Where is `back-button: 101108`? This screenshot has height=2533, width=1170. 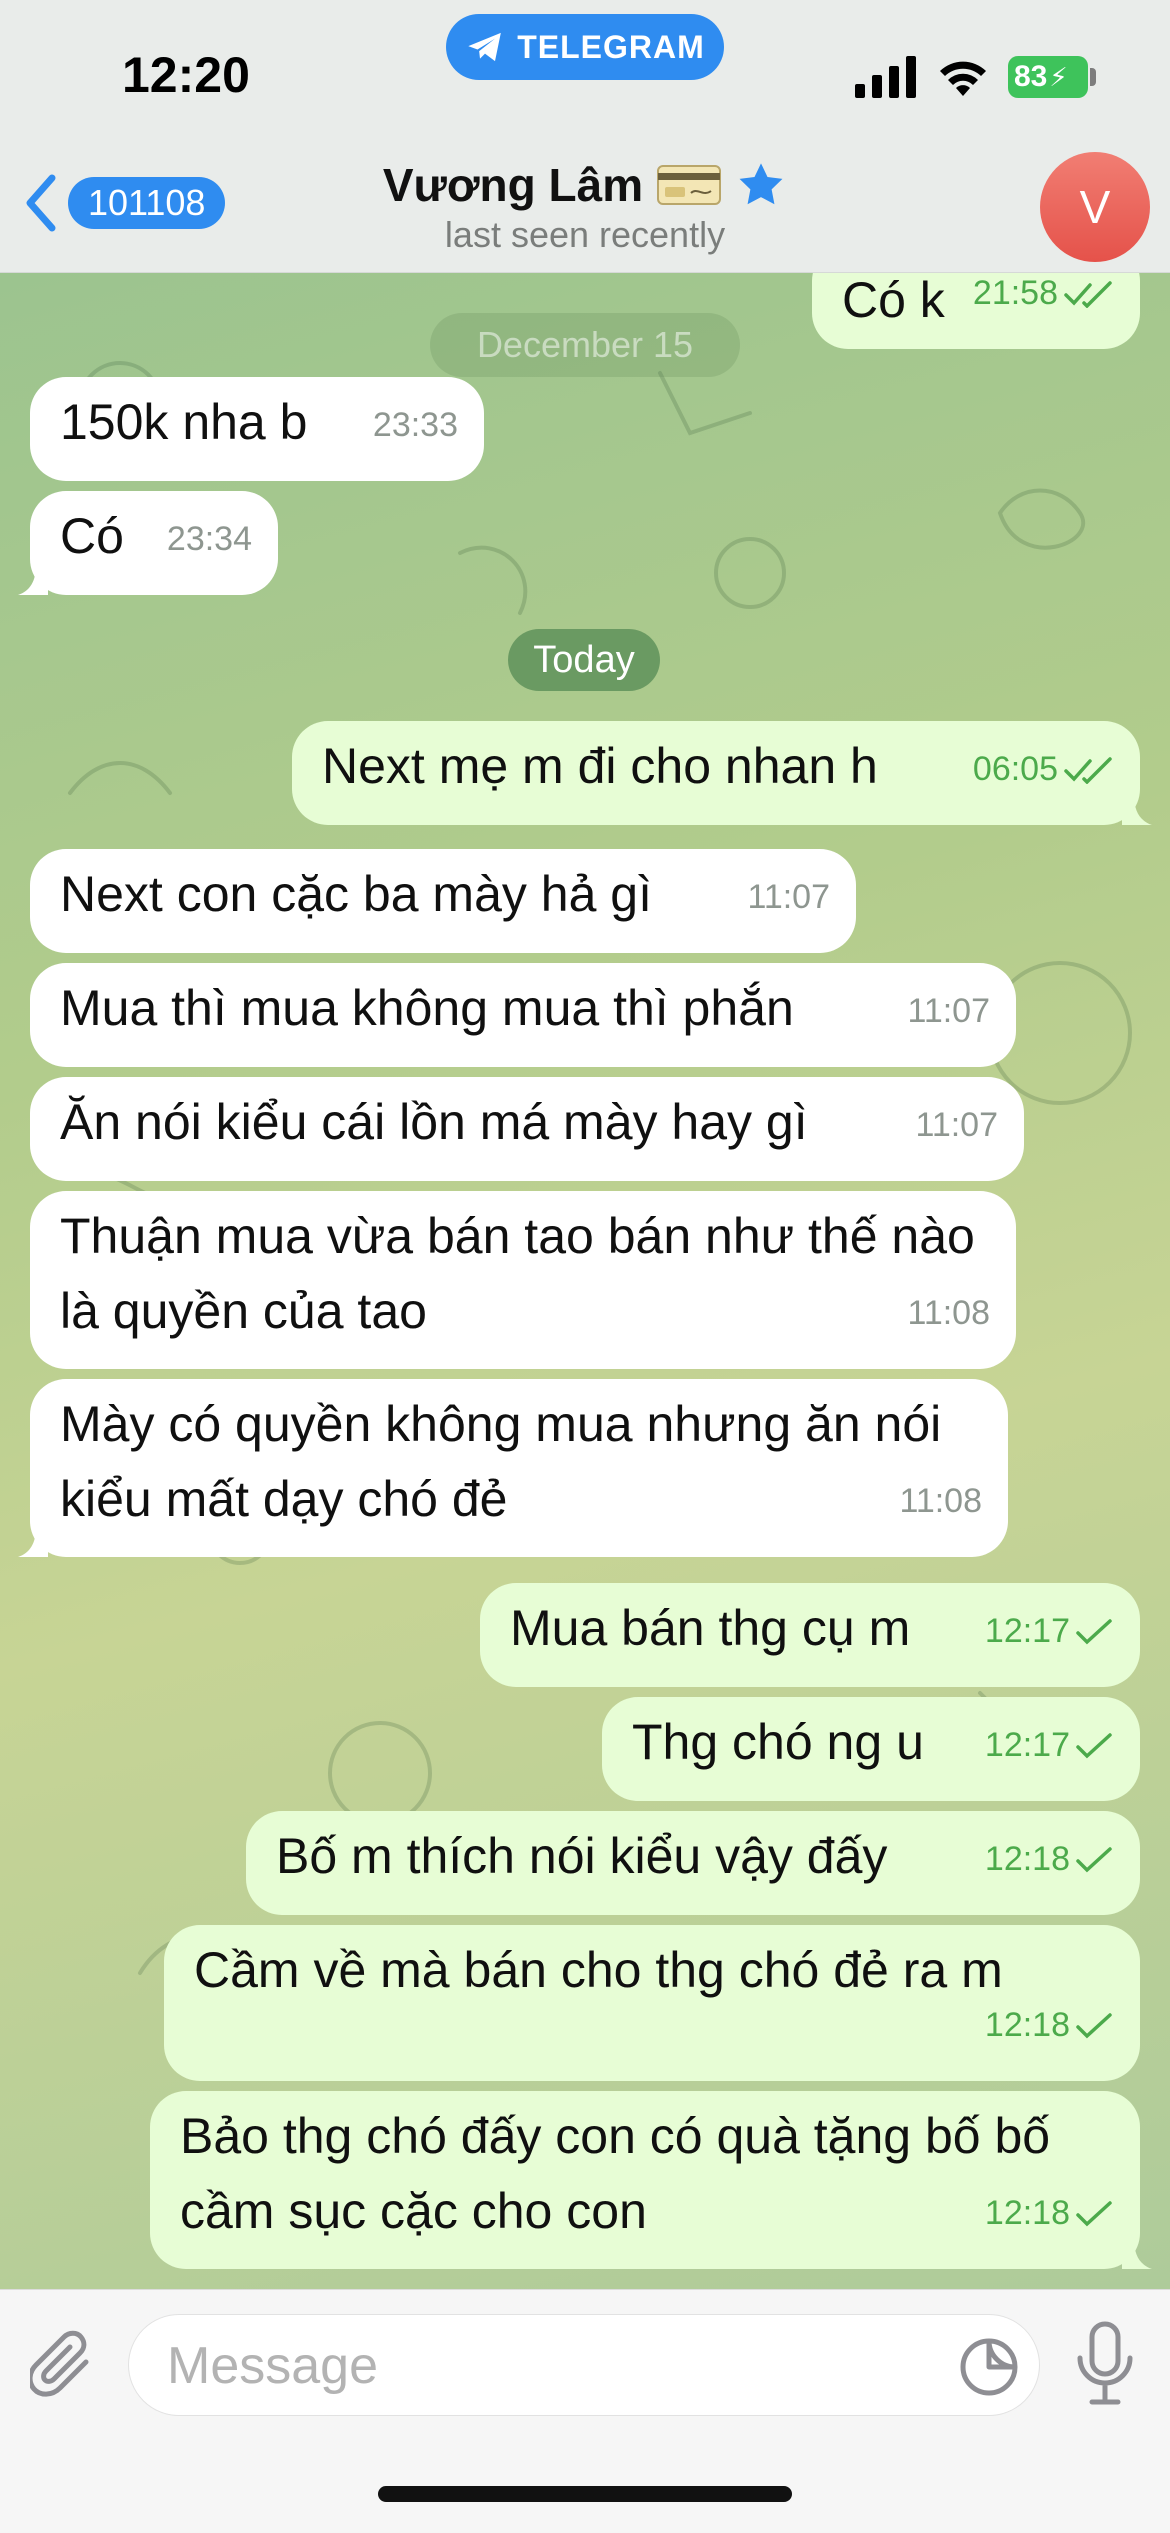
back-button: 101108 is located at coordinates (124, 203).